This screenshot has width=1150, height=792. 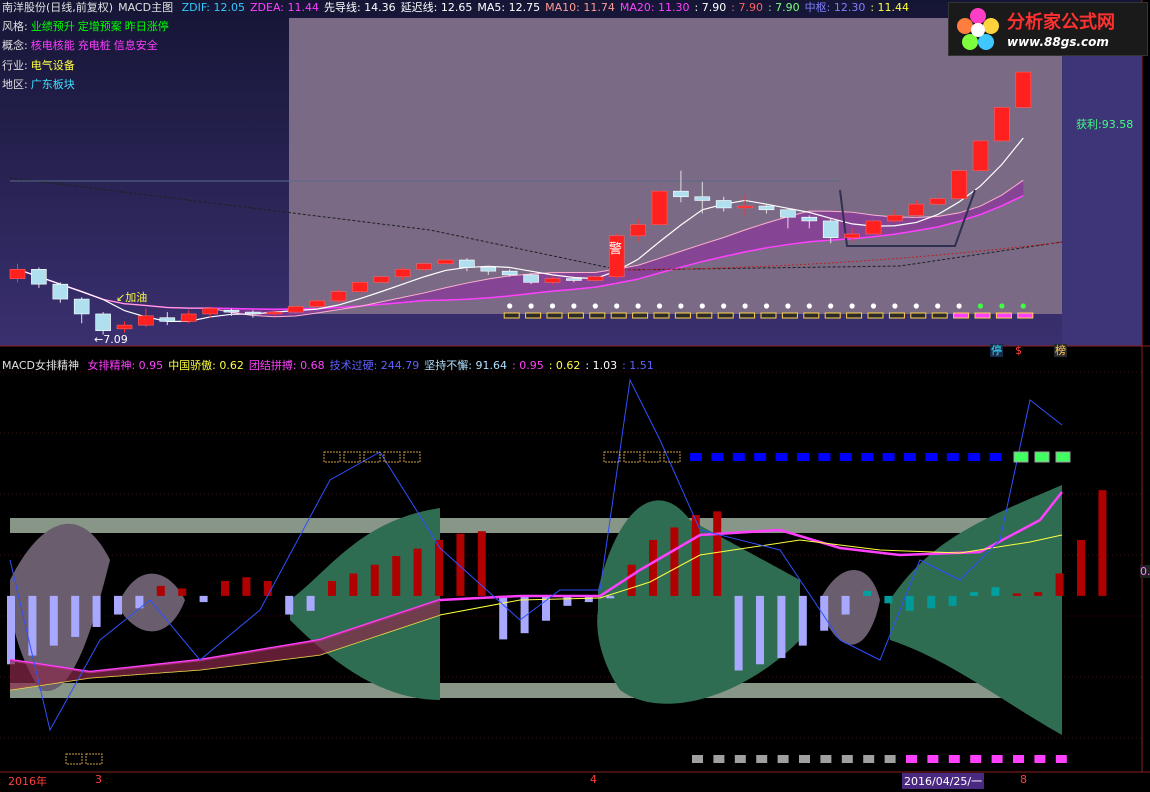 I want to click on site-logo: 分析家公式网 www.88gs.com, so click(x=1048, y=29).